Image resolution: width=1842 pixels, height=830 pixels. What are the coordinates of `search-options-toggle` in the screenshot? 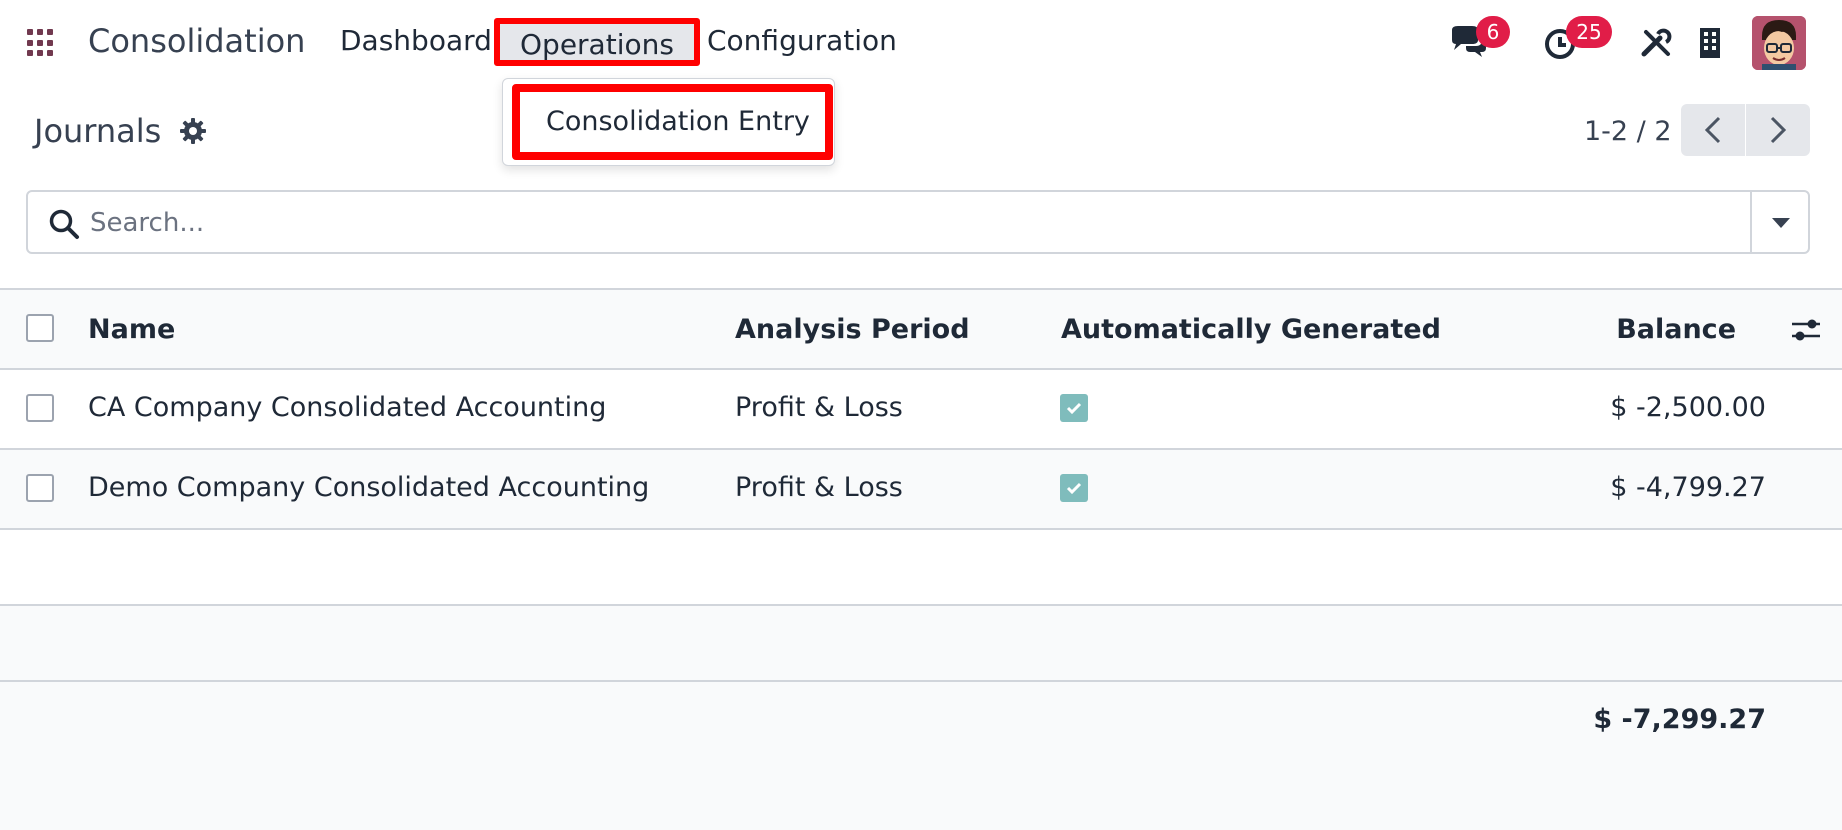 It's located at (1779, 222).